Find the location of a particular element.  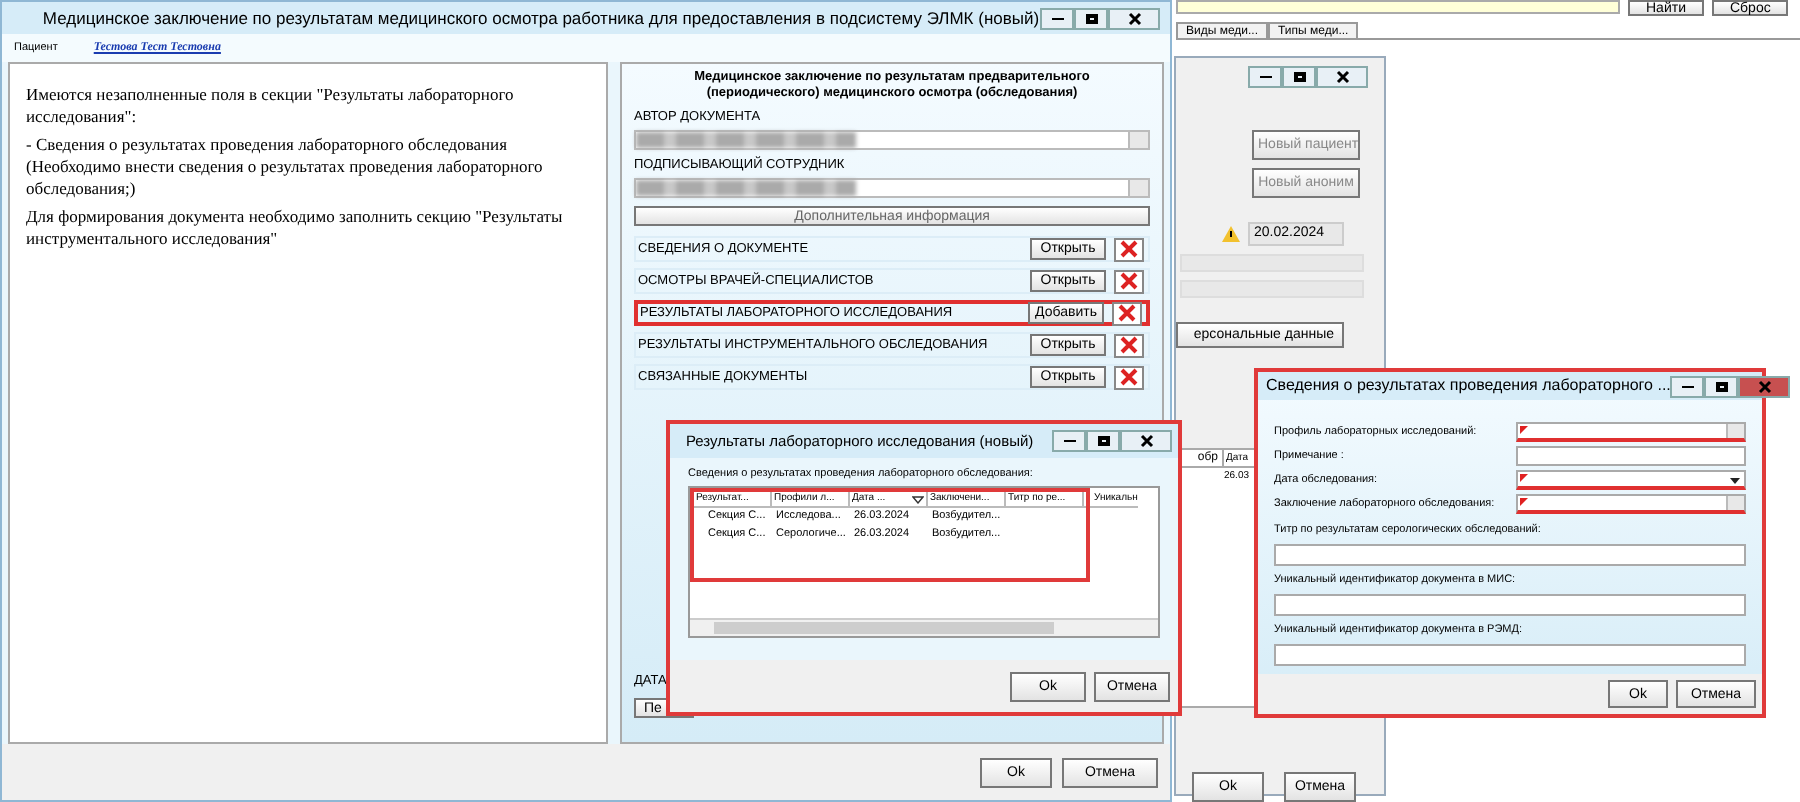

dropdown-arrow-icon is located at coordinates (1735, 481).